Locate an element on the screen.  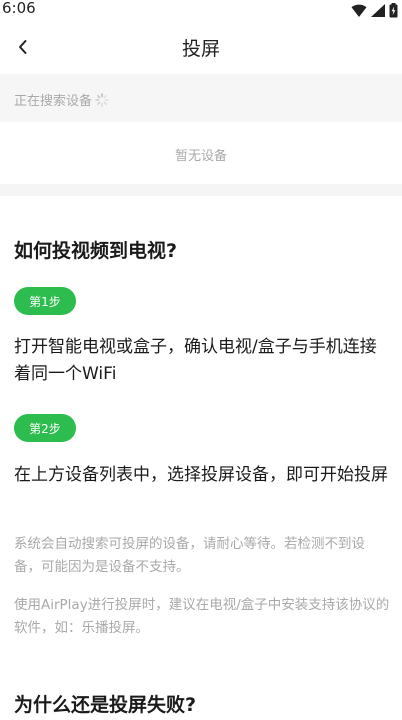
step-text-1: 打开智能电视或盒子，确认电视/盒子与手机连接着同一个WiFi is located at coordinates (195, 360).